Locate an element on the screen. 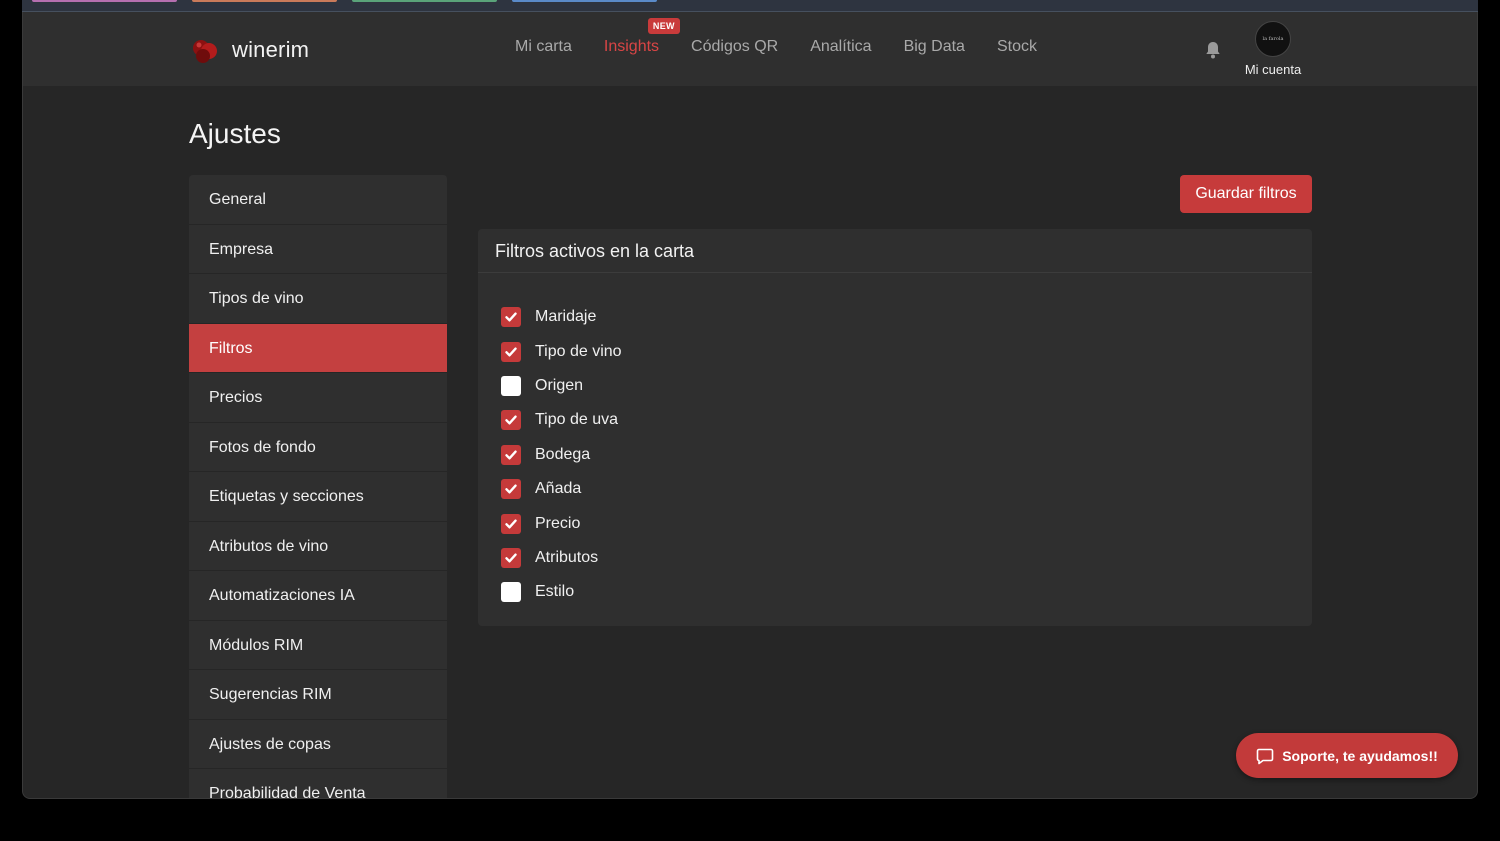  avatar-logo-text: la farola is located at coordinates (1273, 39).